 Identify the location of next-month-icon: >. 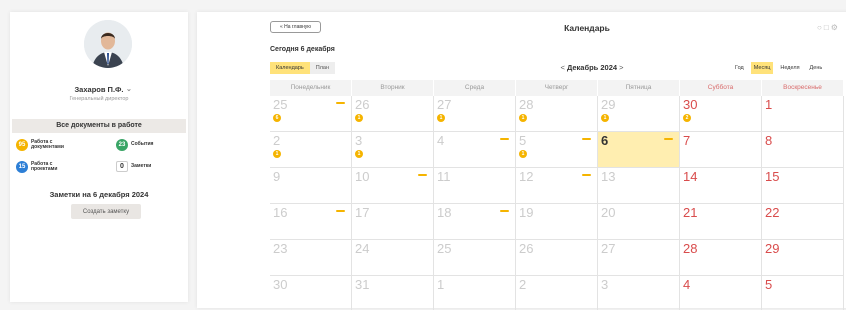
(621, 67).